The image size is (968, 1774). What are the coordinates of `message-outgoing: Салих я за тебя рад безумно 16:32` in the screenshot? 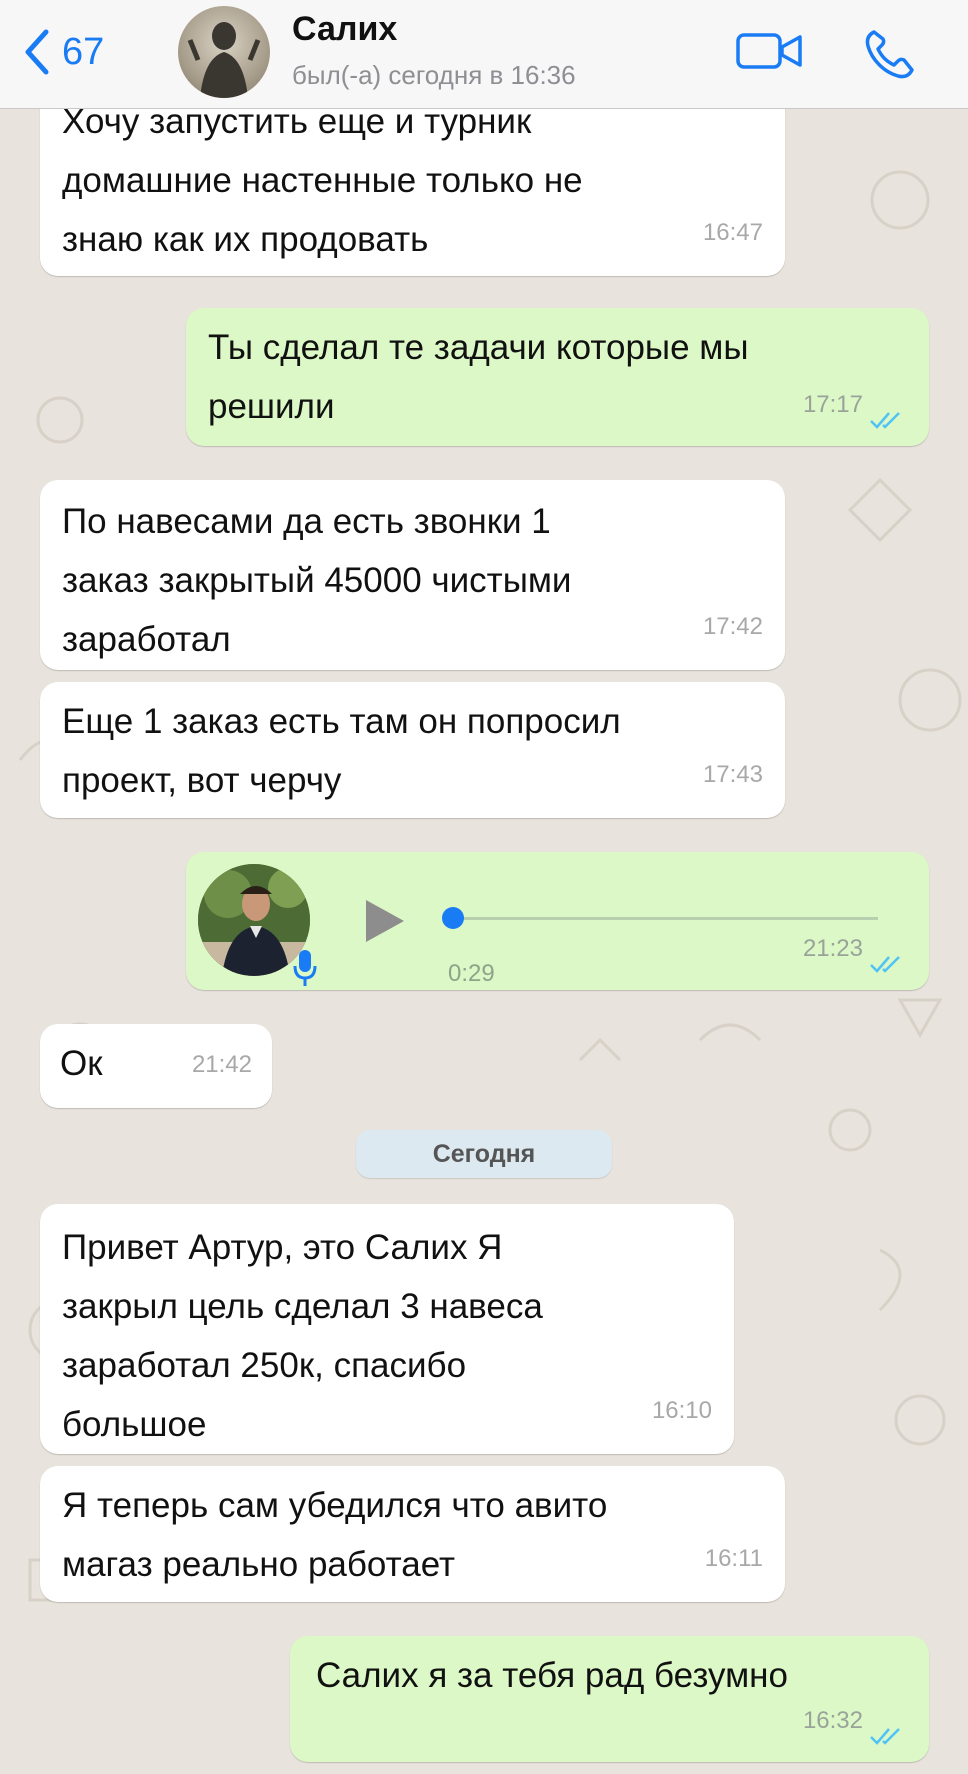 It's located at (609, 1699).